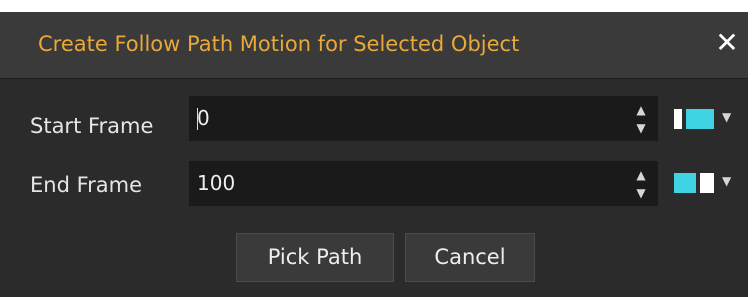  Describe the element at coordinates (374, 78) in the screenshot. I see `divider` at that location.